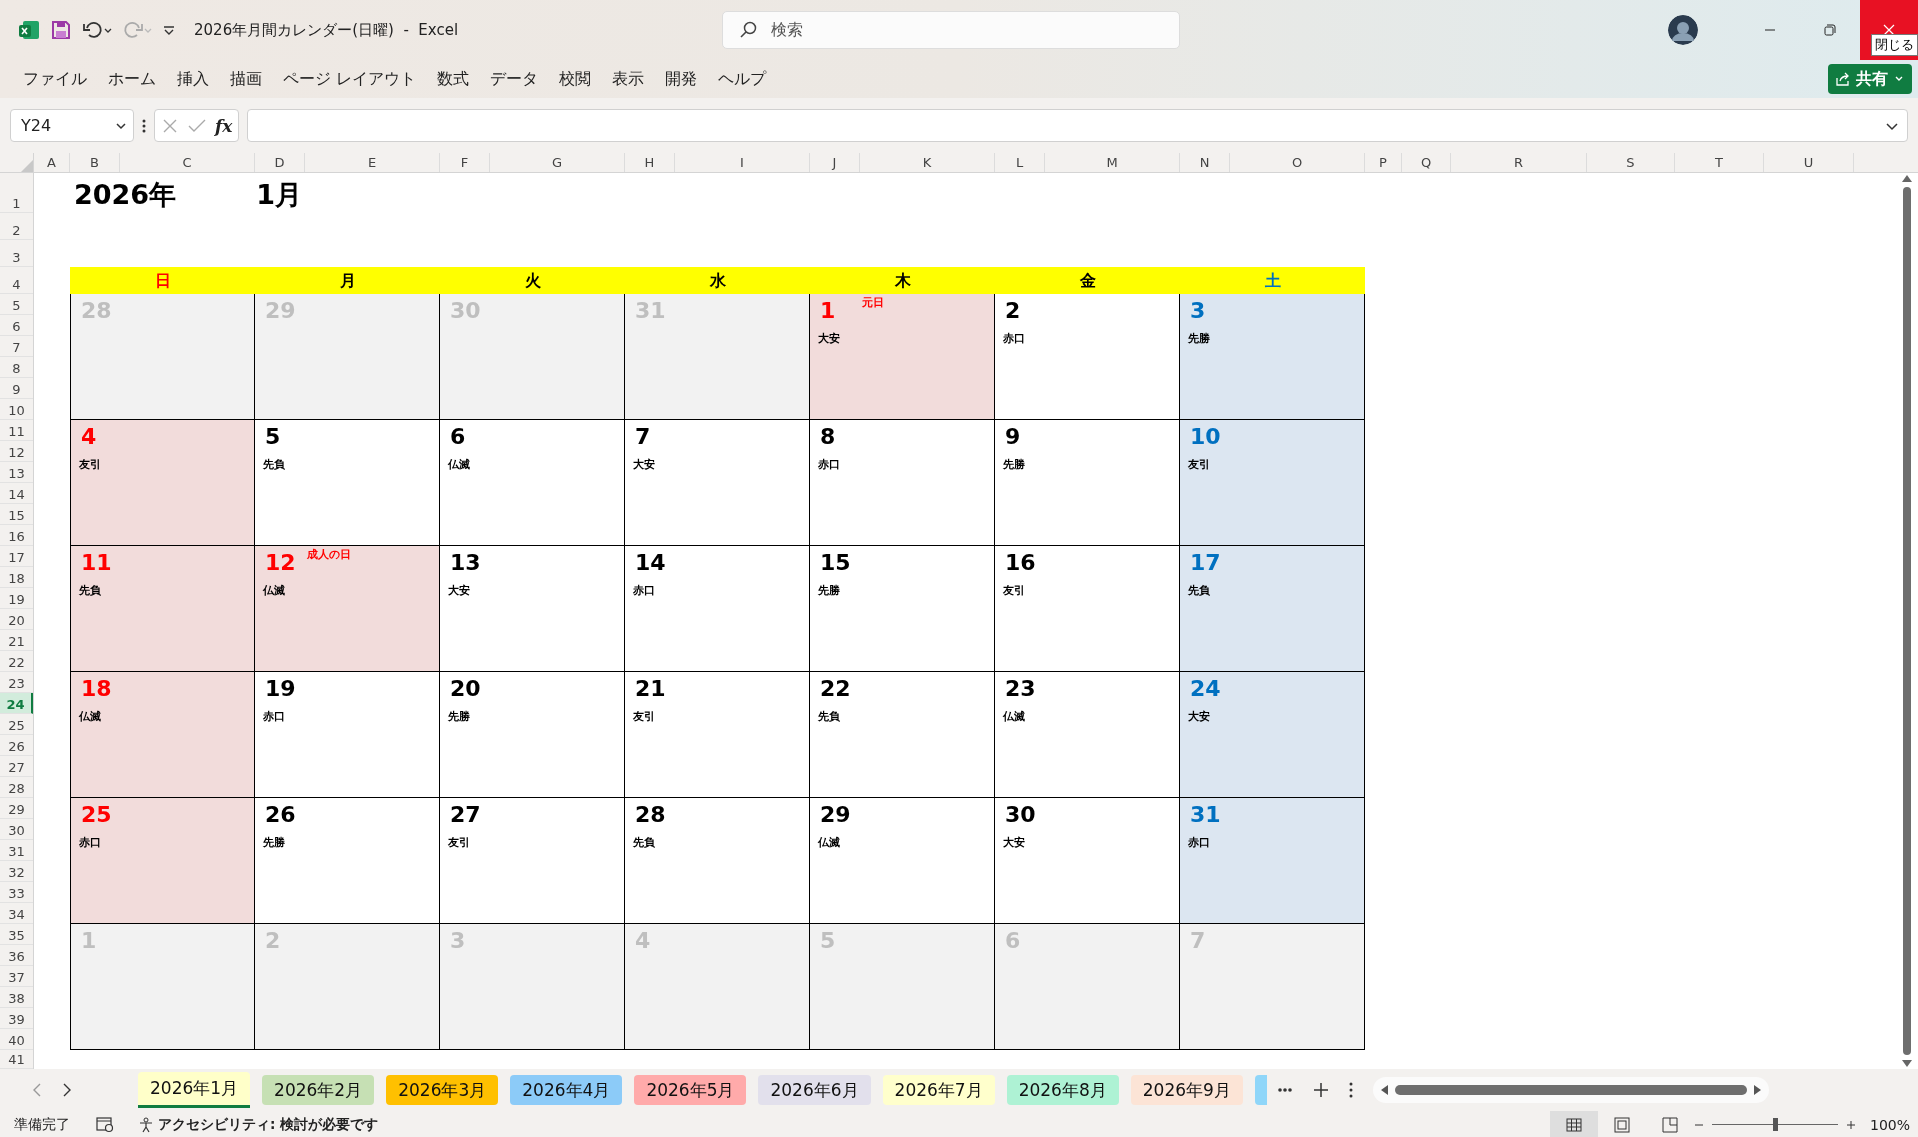 This screenshot has height=1137, width=1918. I want to click on row-header: 28, so click(16, 787).